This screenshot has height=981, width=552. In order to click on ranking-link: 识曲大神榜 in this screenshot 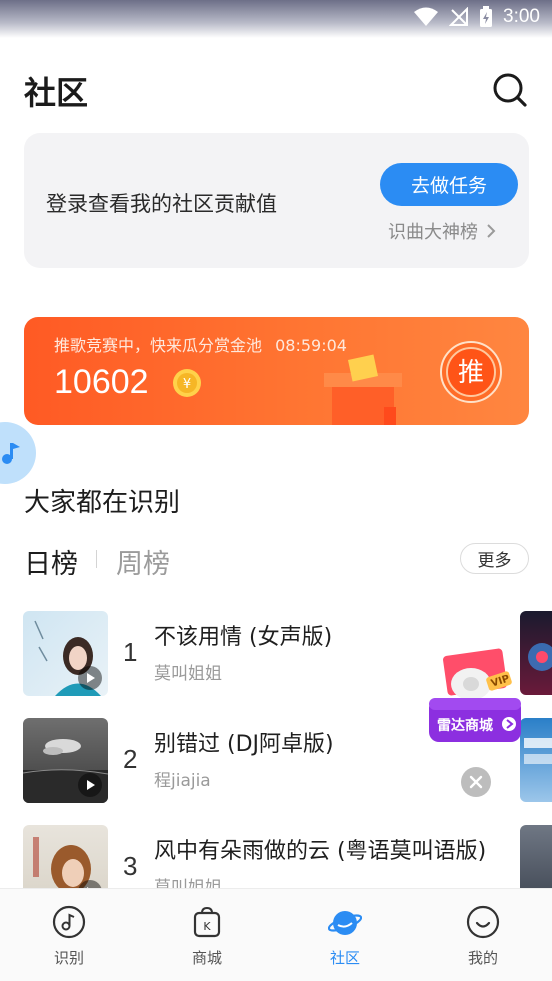, I will do `click(442, 231)`.